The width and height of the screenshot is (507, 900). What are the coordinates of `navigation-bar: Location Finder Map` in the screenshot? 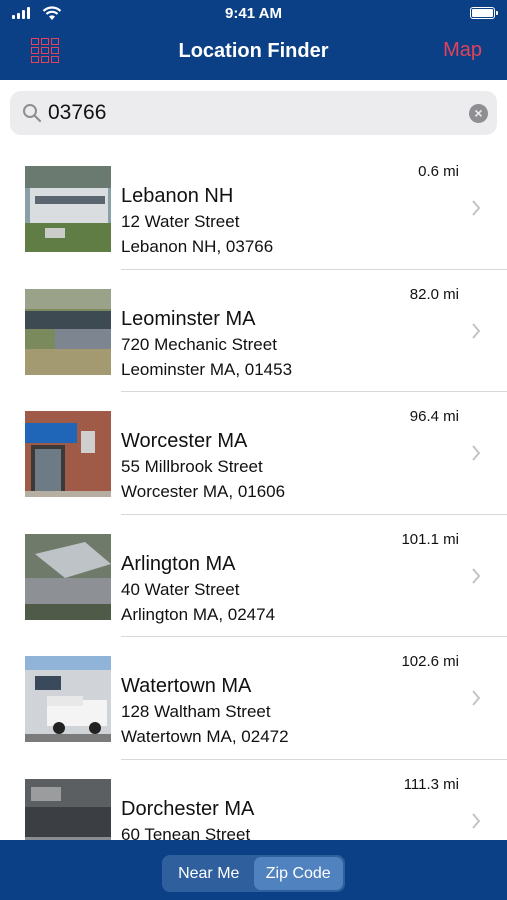 It's located at (253, 54).